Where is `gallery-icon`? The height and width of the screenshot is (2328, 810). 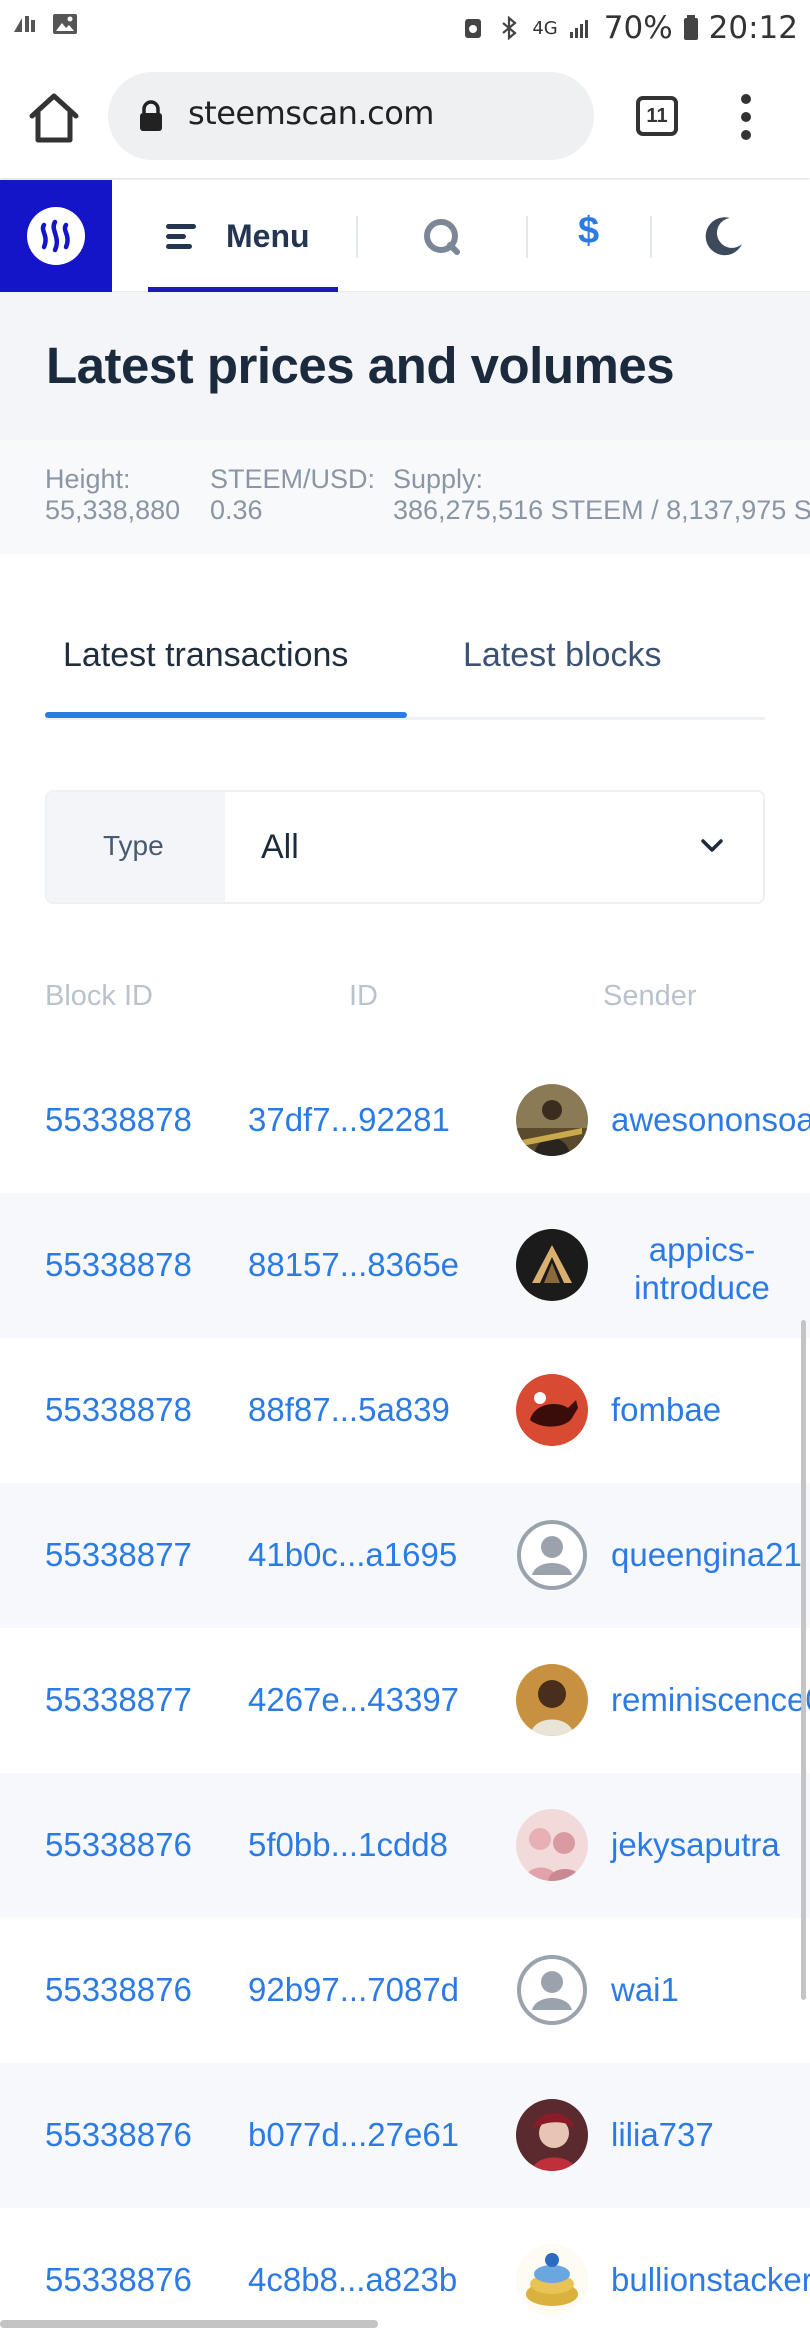 gallery-icon is located at coordinates (65, 24).